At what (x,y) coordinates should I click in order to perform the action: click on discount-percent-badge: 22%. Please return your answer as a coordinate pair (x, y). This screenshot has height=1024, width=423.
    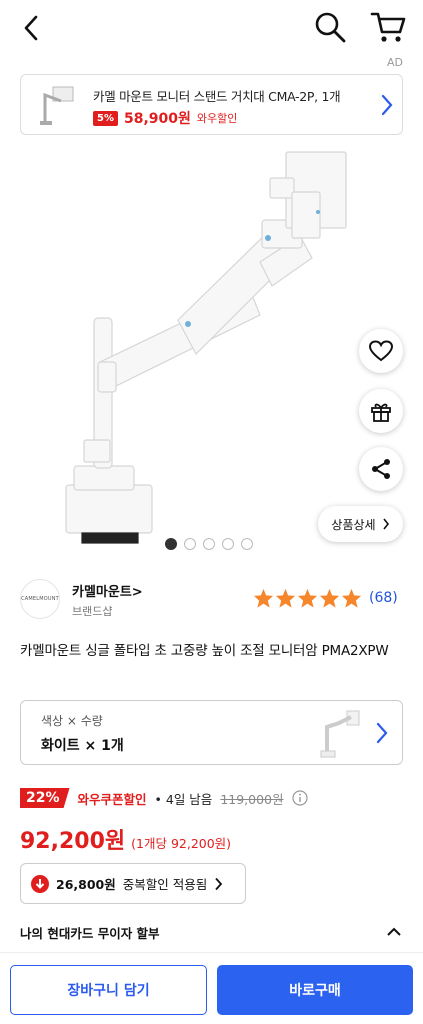
    Looking at the image, I should click on (45, 798).